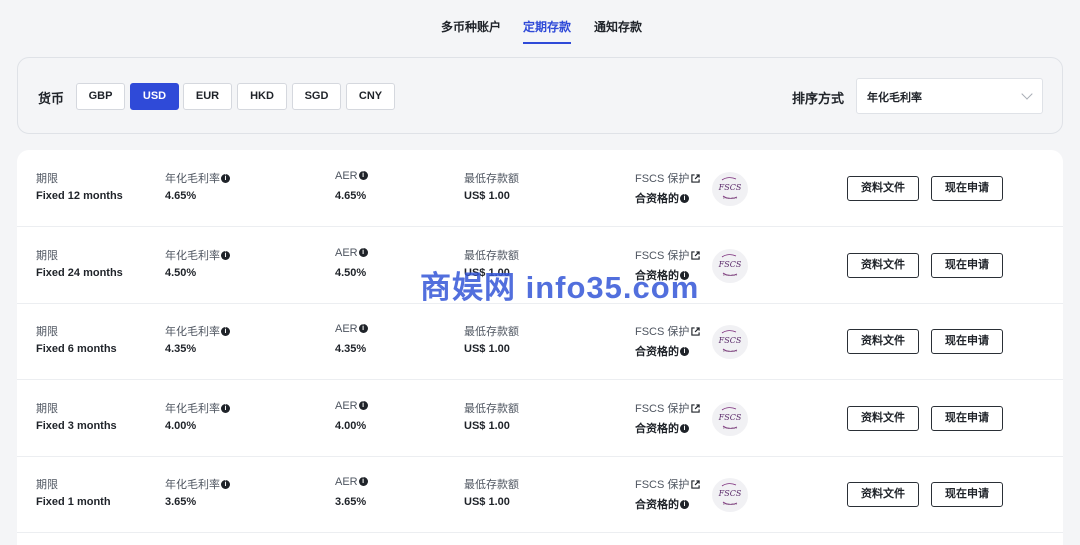 The width and height of the screenshot is (1080, 545). What do you see at coordinates (181, 502) in the screenshot?
I see `gross-rate-value: 3.65%` at bounding box center [181, 502].